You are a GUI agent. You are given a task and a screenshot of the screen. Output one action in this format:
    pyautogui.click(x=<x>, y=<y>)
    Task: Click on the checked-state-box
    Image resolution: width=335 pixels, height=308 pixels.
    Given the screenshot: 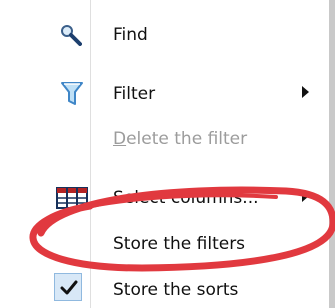 What is the action you would take?
    pyautogui.click(x=68, y=287)
    